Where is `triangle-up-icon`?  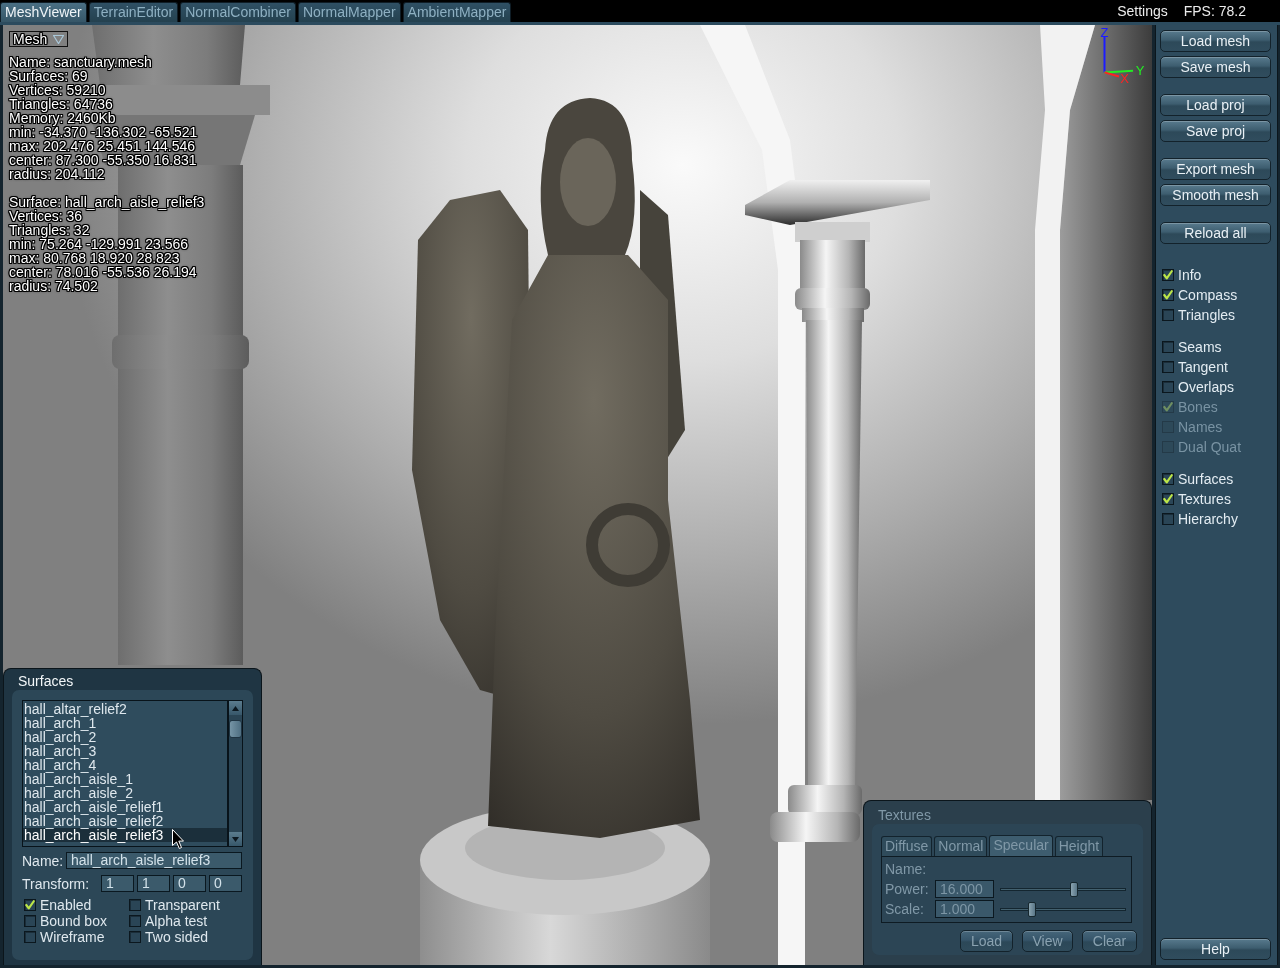
triangle-up-icon is located at coordinates (235, 708).